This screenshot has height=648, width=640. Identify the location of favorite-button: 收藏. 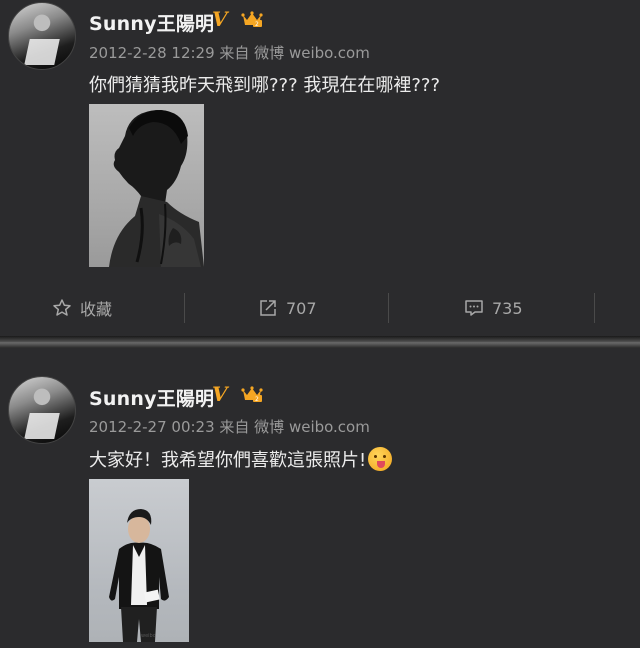
(82, 308).